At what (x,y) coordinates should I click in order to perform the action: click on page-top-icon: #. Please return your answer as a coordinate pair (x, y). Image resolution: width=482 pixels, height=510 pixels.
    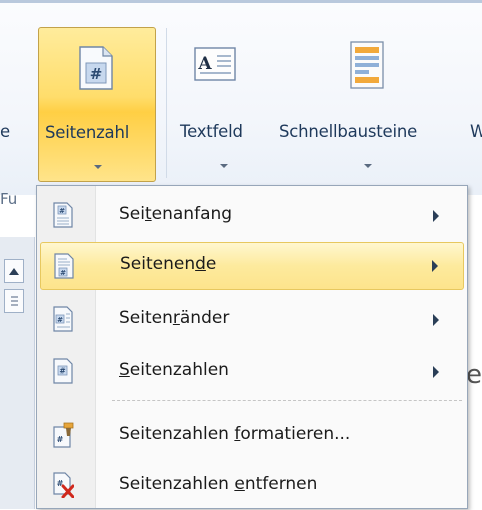
    Looking at the image, I should click on (63, 215).